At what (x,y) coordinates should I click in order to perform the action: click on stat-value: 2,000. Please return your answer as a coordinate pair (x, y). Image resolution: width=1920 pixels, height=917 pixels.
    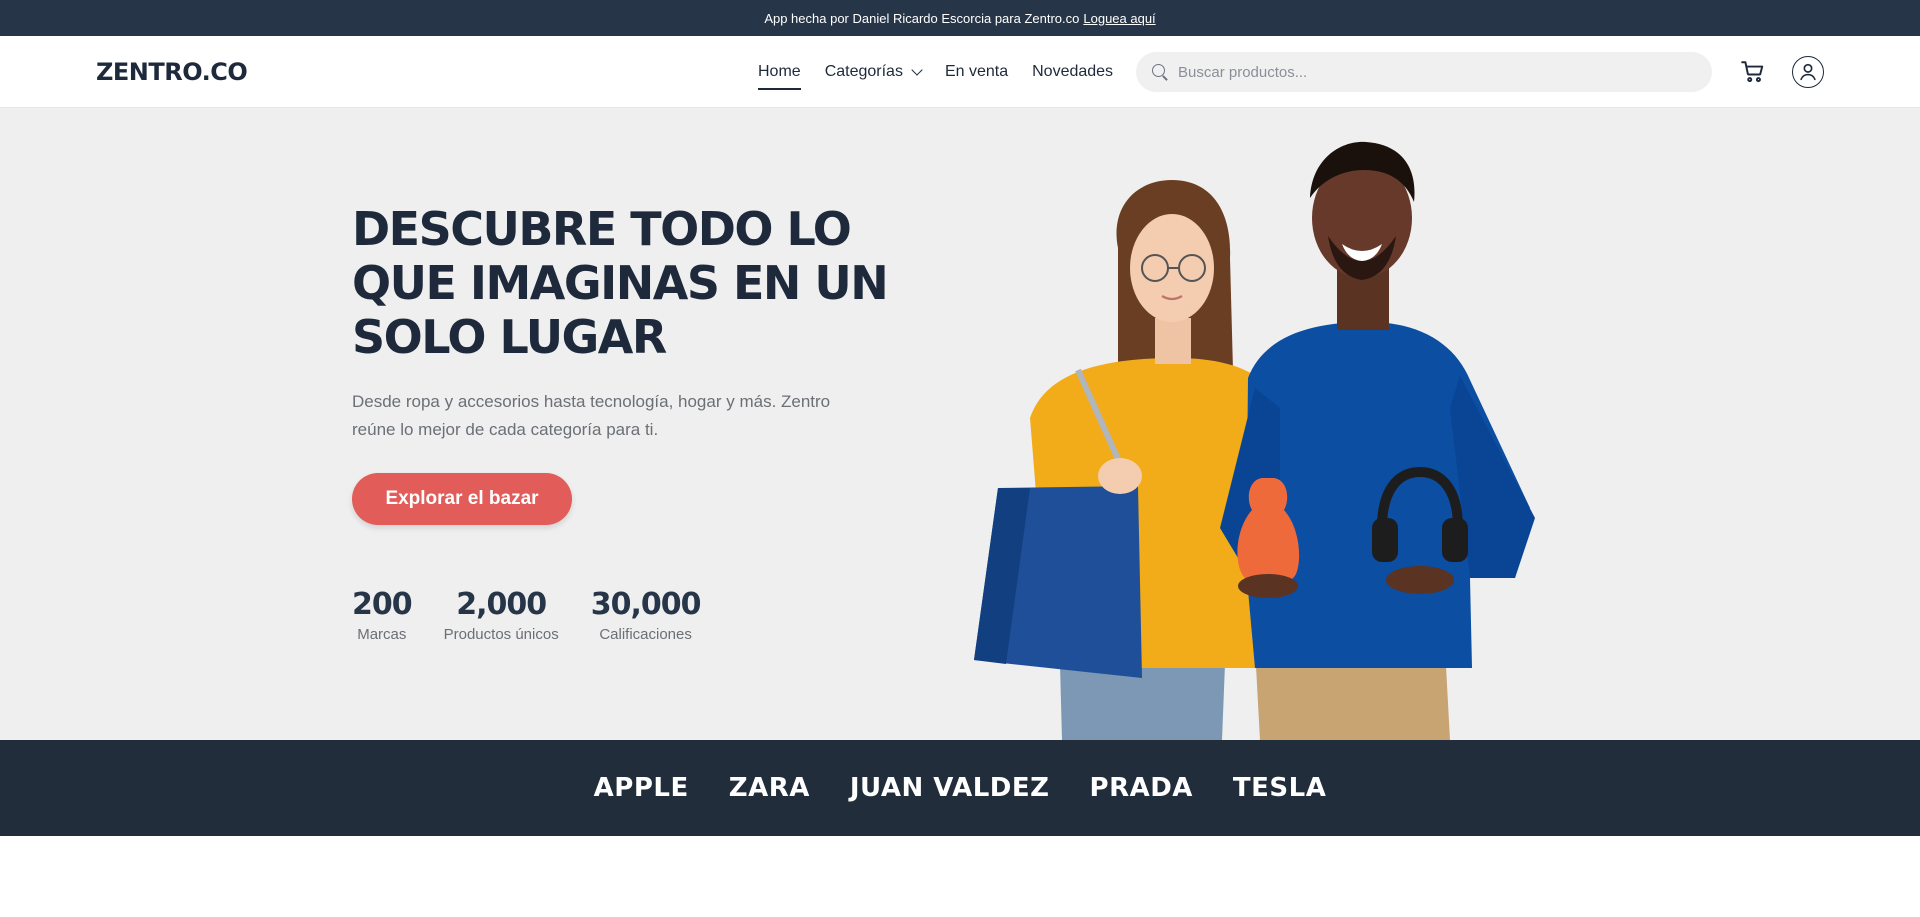
    Looking at the image, I should click on (501, 604).